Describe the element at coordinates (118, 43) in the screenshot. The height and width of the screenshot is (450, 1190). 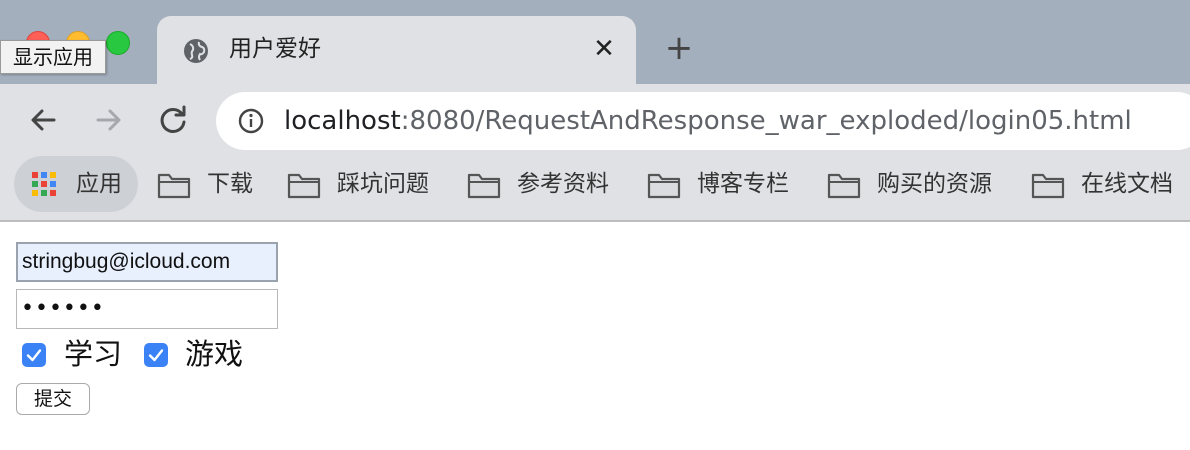
I see `zoom-window-button` at that location.